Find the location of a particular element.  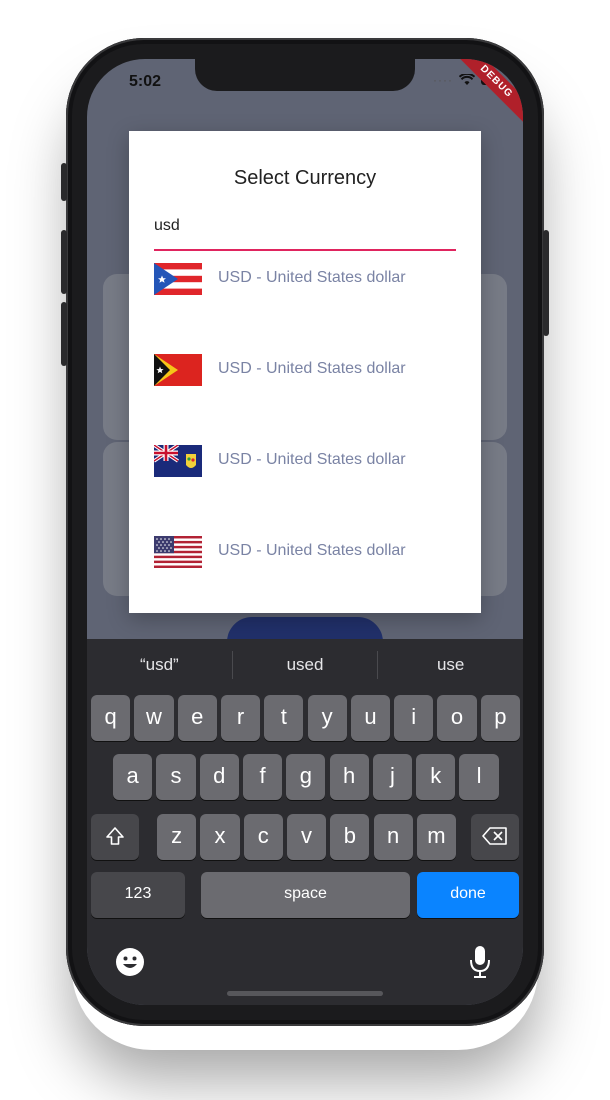

key-r: r is located at coordinates (240, 718).